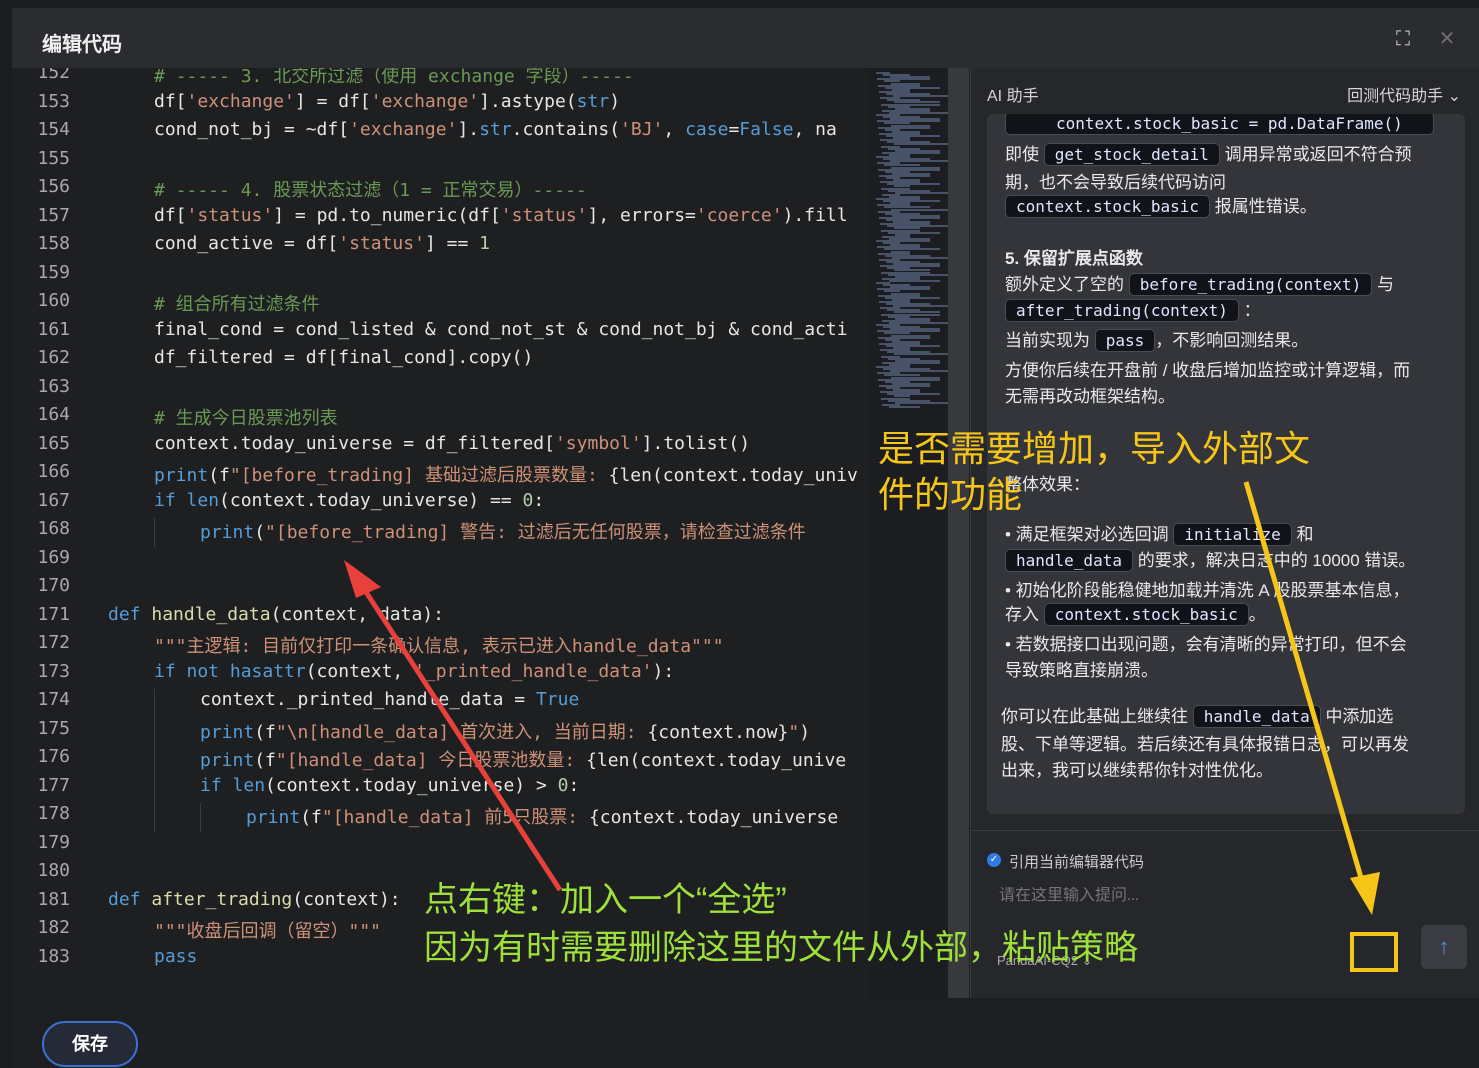 Image resolution: width=1479 pixels, height=1068 pixels. What do you see at coordinates (1359, 716) in the screenshot?
I see `message-text: 中添加选` at bounding box center [1359, 716].